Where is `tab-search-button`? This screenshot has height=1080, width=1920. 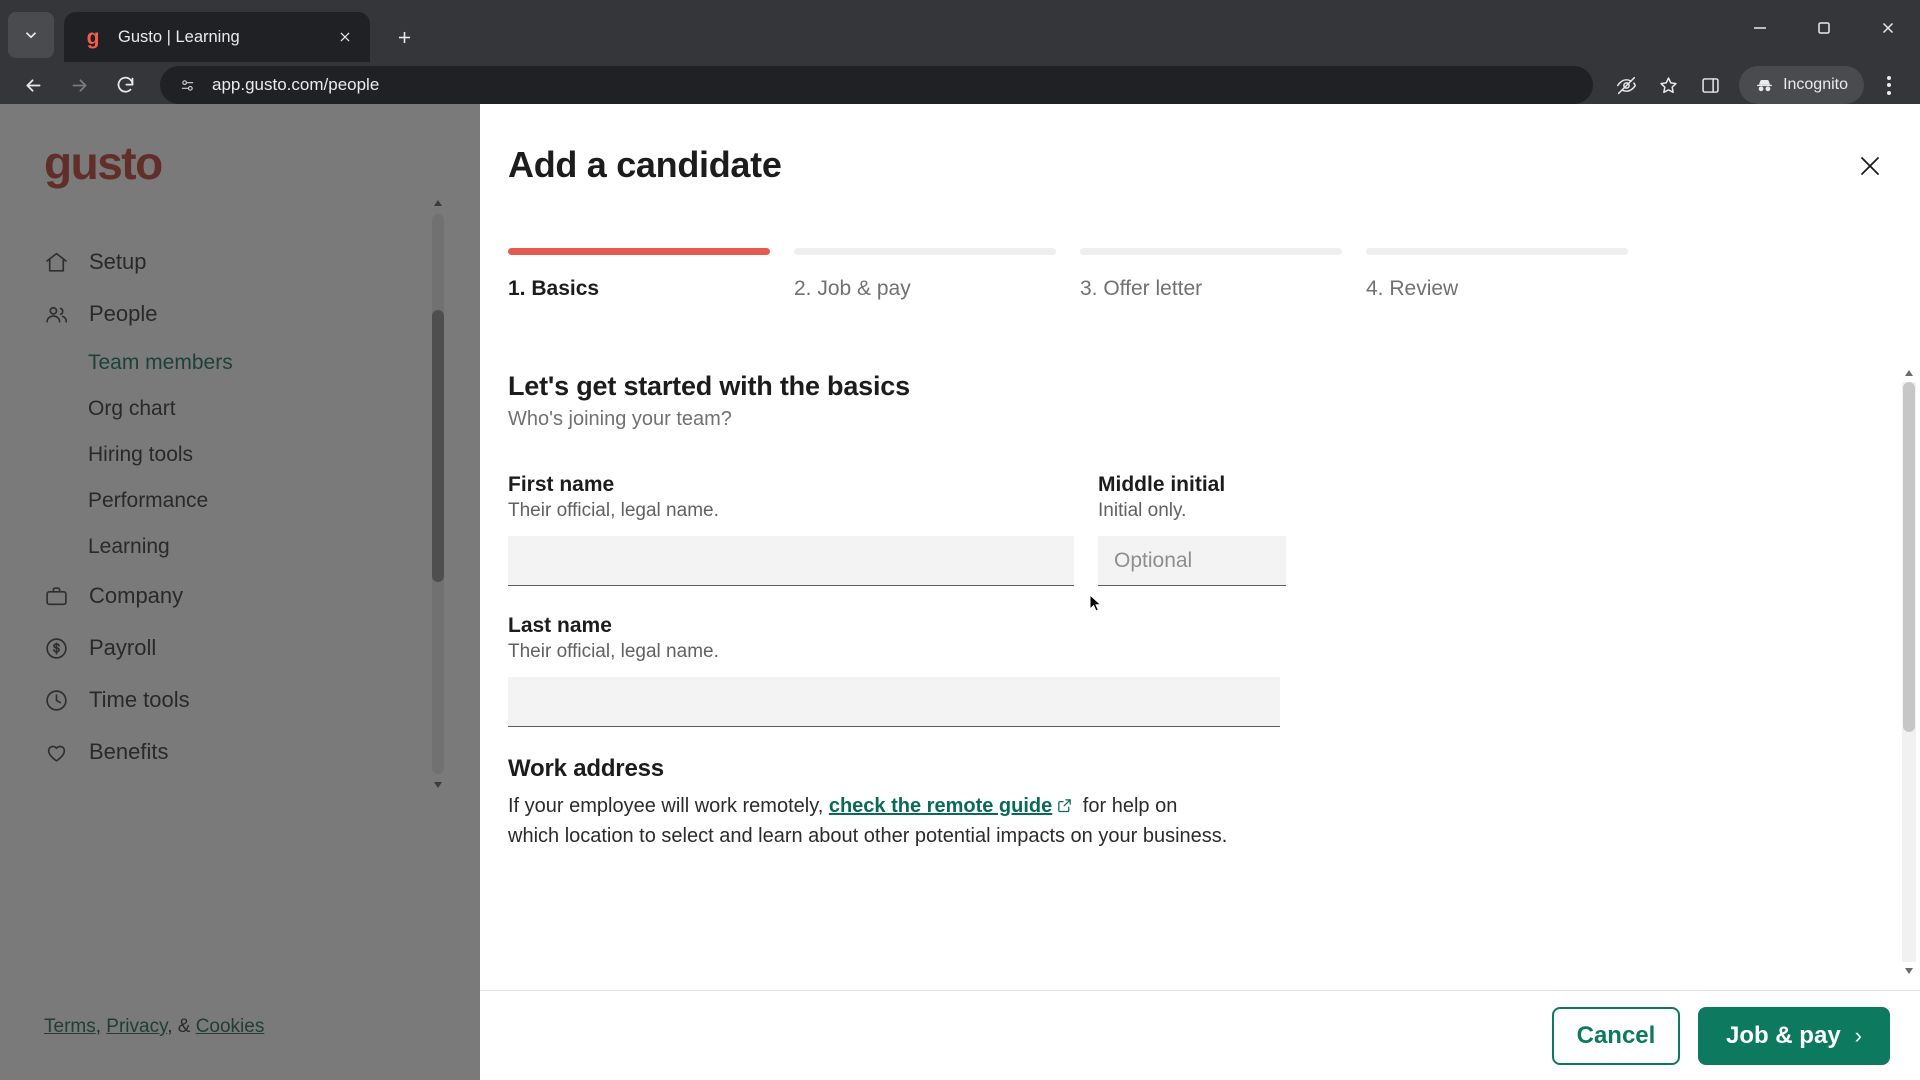 tab-search-button is located at coordinates (31, 35).